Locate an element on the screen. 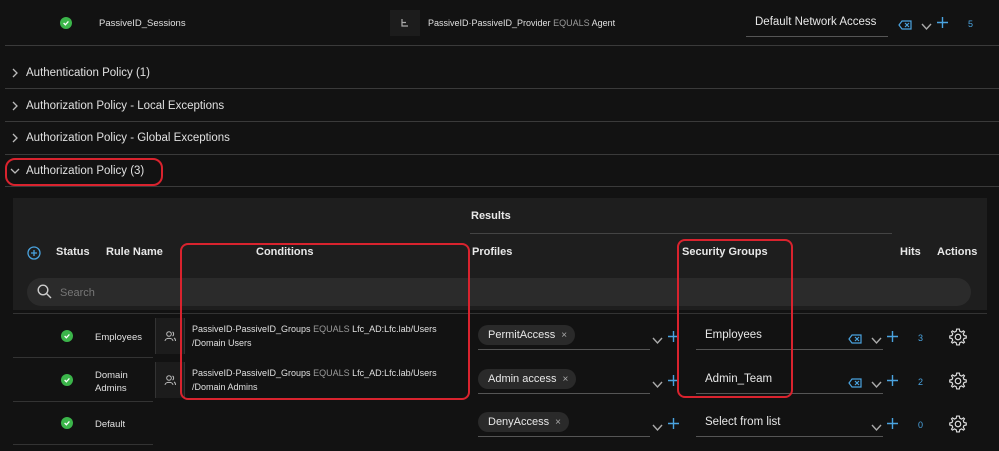 The width and height of the screenshot is (999, 451). section-authz-global-exceptions: Authorization Policy - Global Exceptions is located at coordinates (120, 138).